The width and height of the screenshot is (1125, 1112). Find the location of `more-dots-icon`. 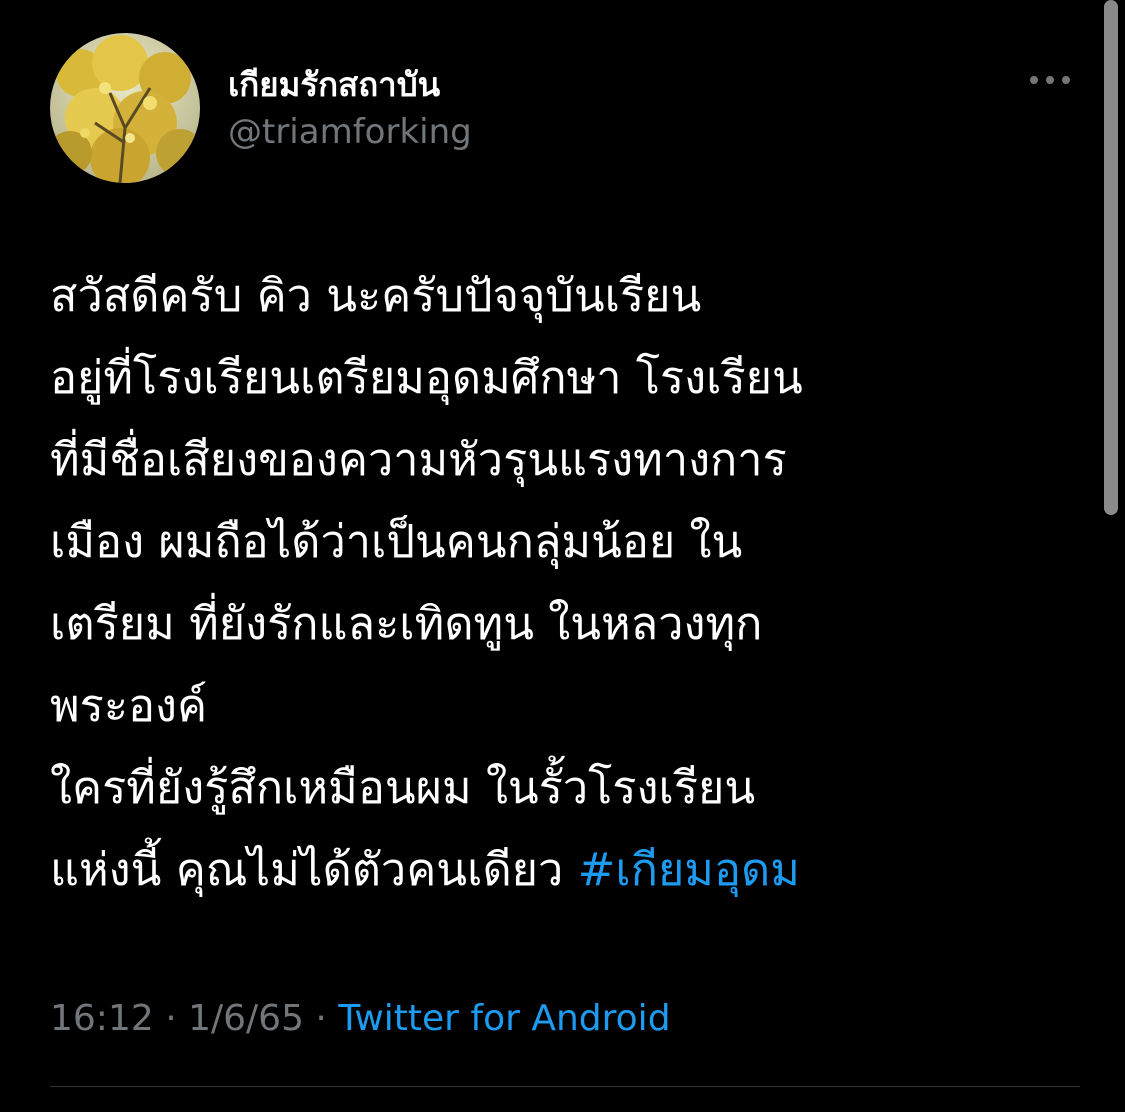

more-dots-icon is located at coordinates (1050, 80).